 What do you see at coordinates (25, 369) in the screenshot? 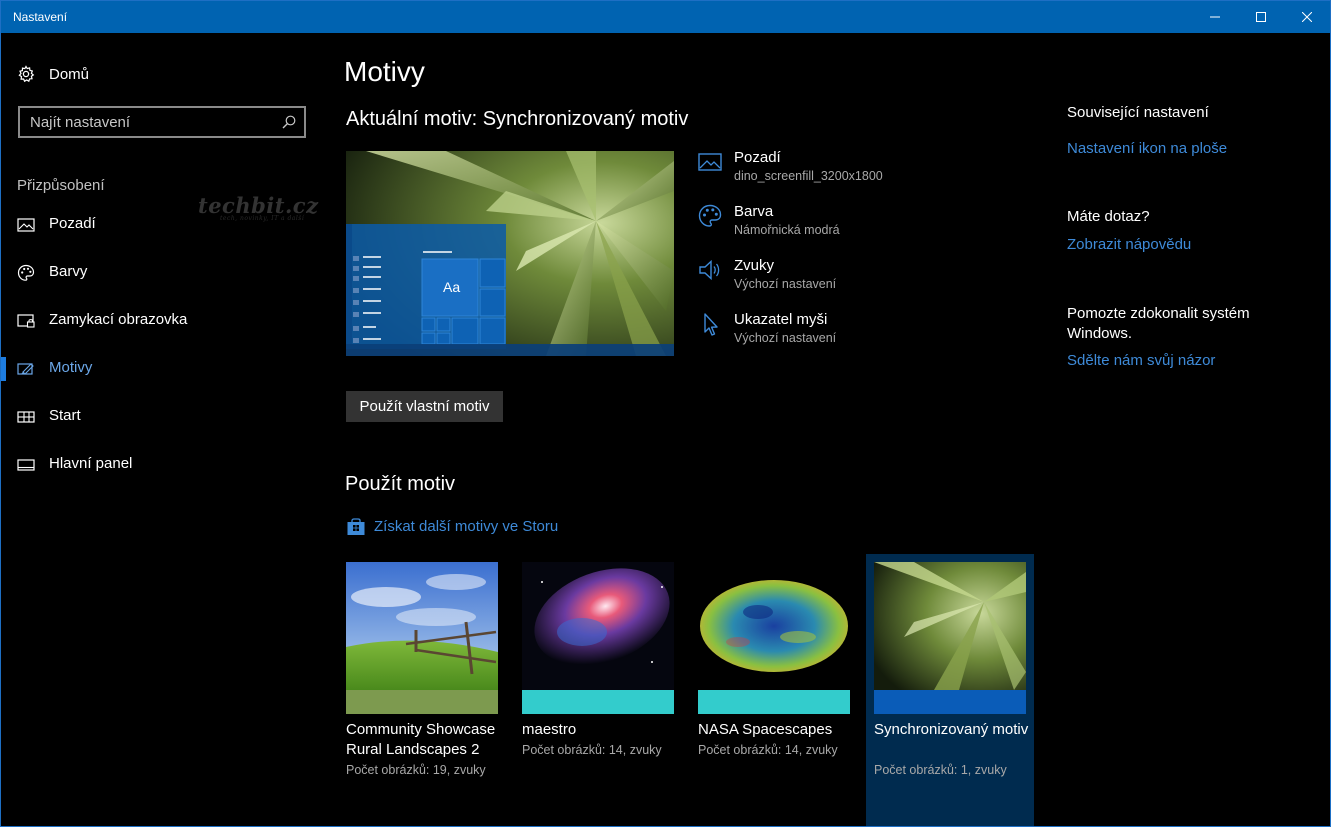
I see `brush-icon` at bounding box center [25, 369].